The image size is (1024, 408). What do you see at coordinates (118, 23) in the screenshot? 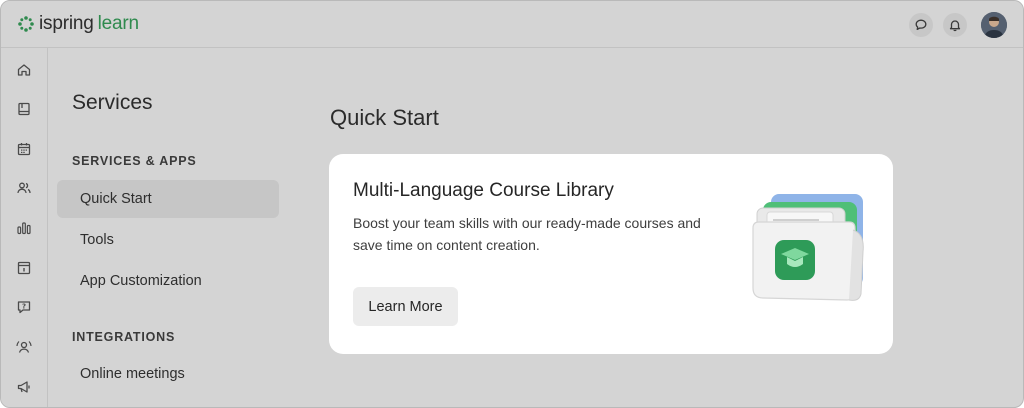
I see `logo-text-learn: learn` at bounding box center [118, 23].